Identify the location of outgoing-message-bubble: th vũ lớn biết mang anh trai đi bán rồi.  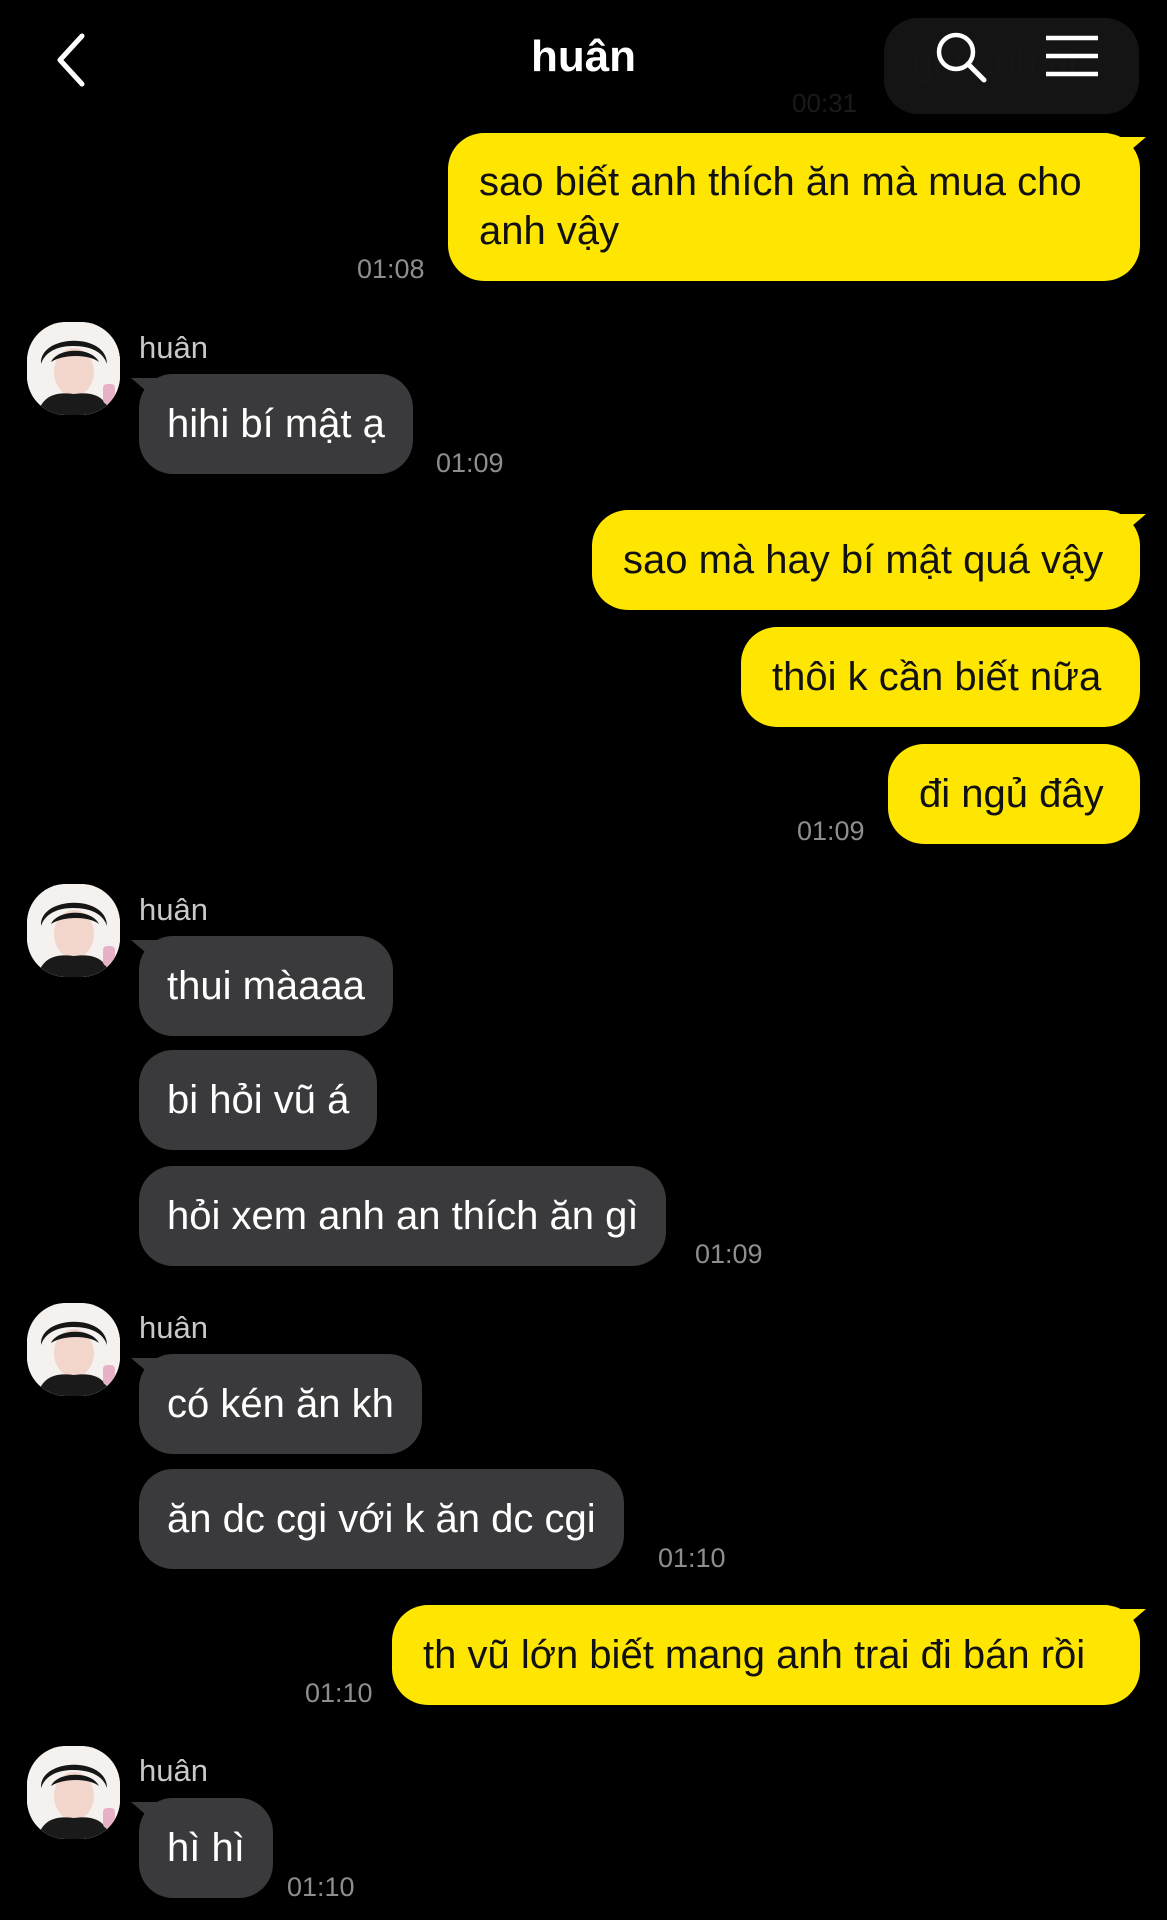
(766, 1655).